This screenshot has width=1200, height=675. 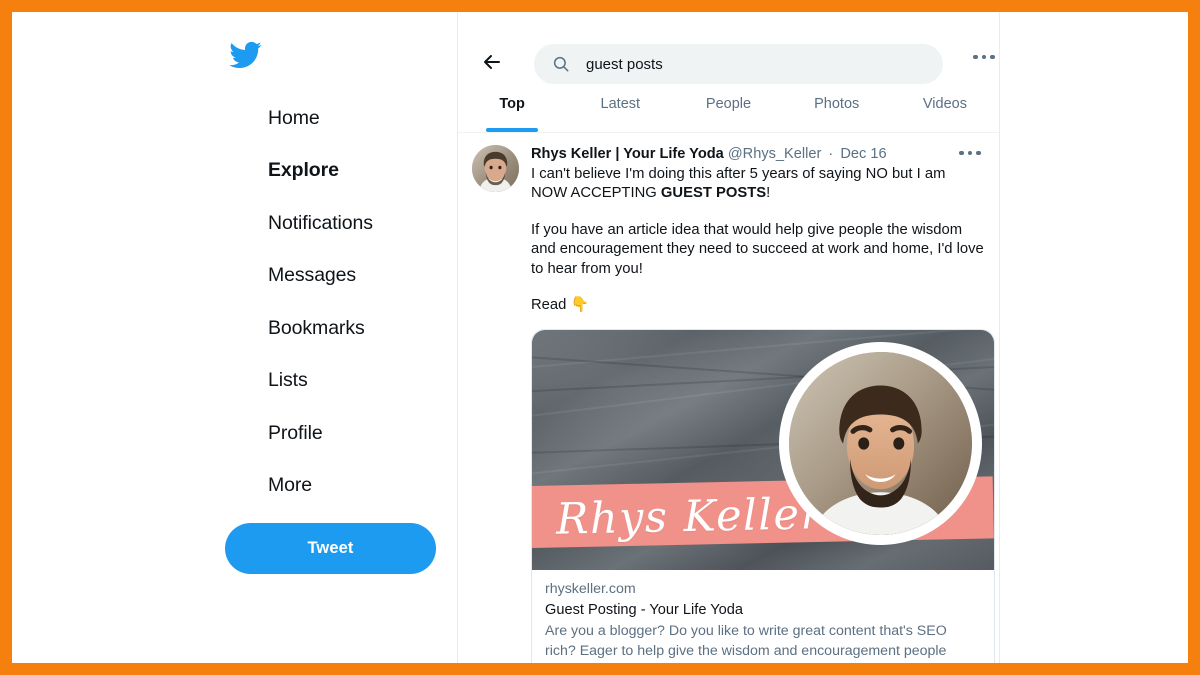 I want to click on sidebar-item-notifications: Notifications, so click(x=363, y=223).